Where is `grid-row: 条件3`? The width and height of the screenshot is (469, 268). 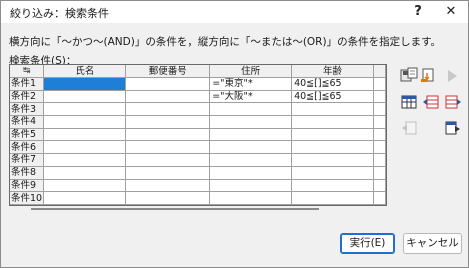
grid-row: 条件3 is located at coordinates (198, 109).